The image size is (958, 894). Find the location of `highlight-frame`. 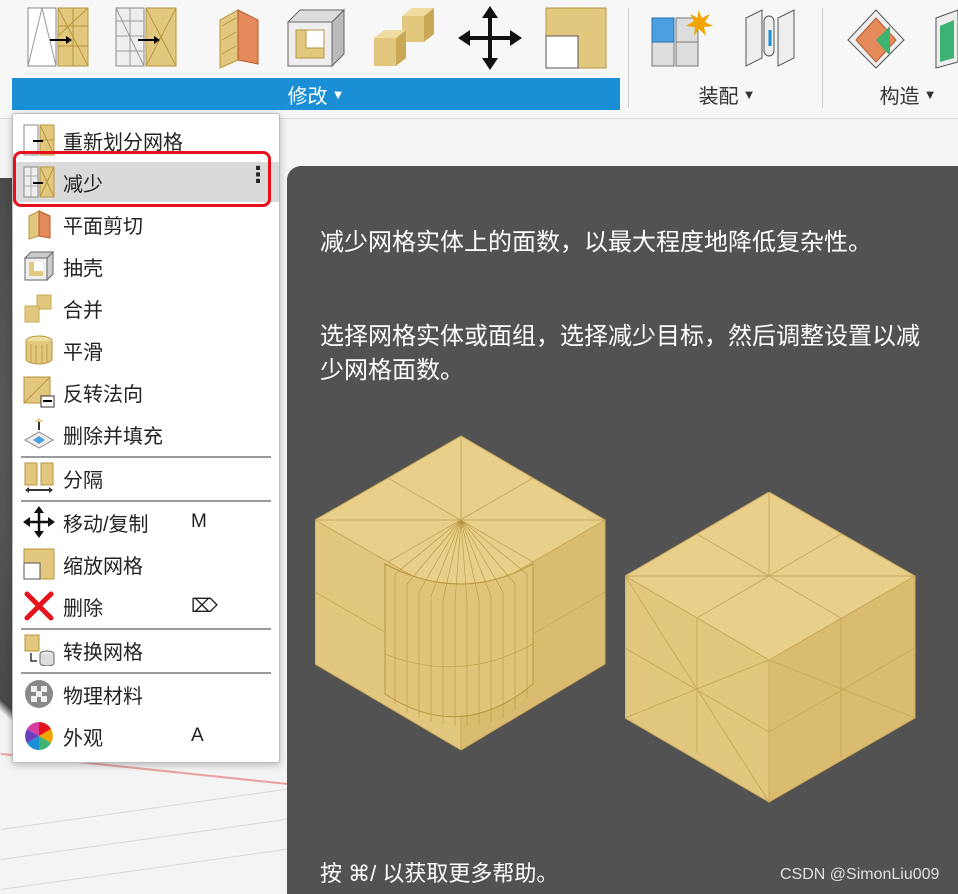

highlight-frame is located at coordinates (142, 179).